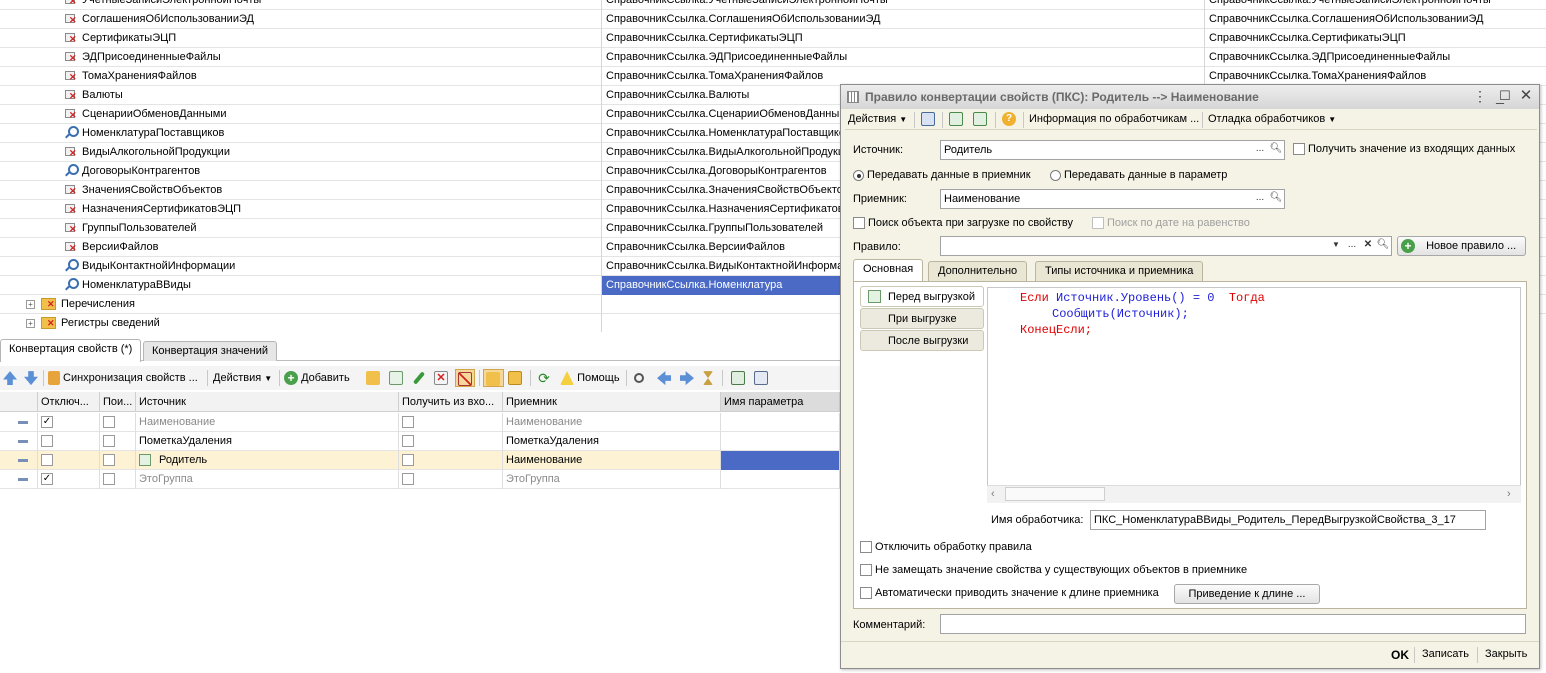  Describe the element at coordinates (738, 378) in the screenshot. I see `select-all-button` at that location.